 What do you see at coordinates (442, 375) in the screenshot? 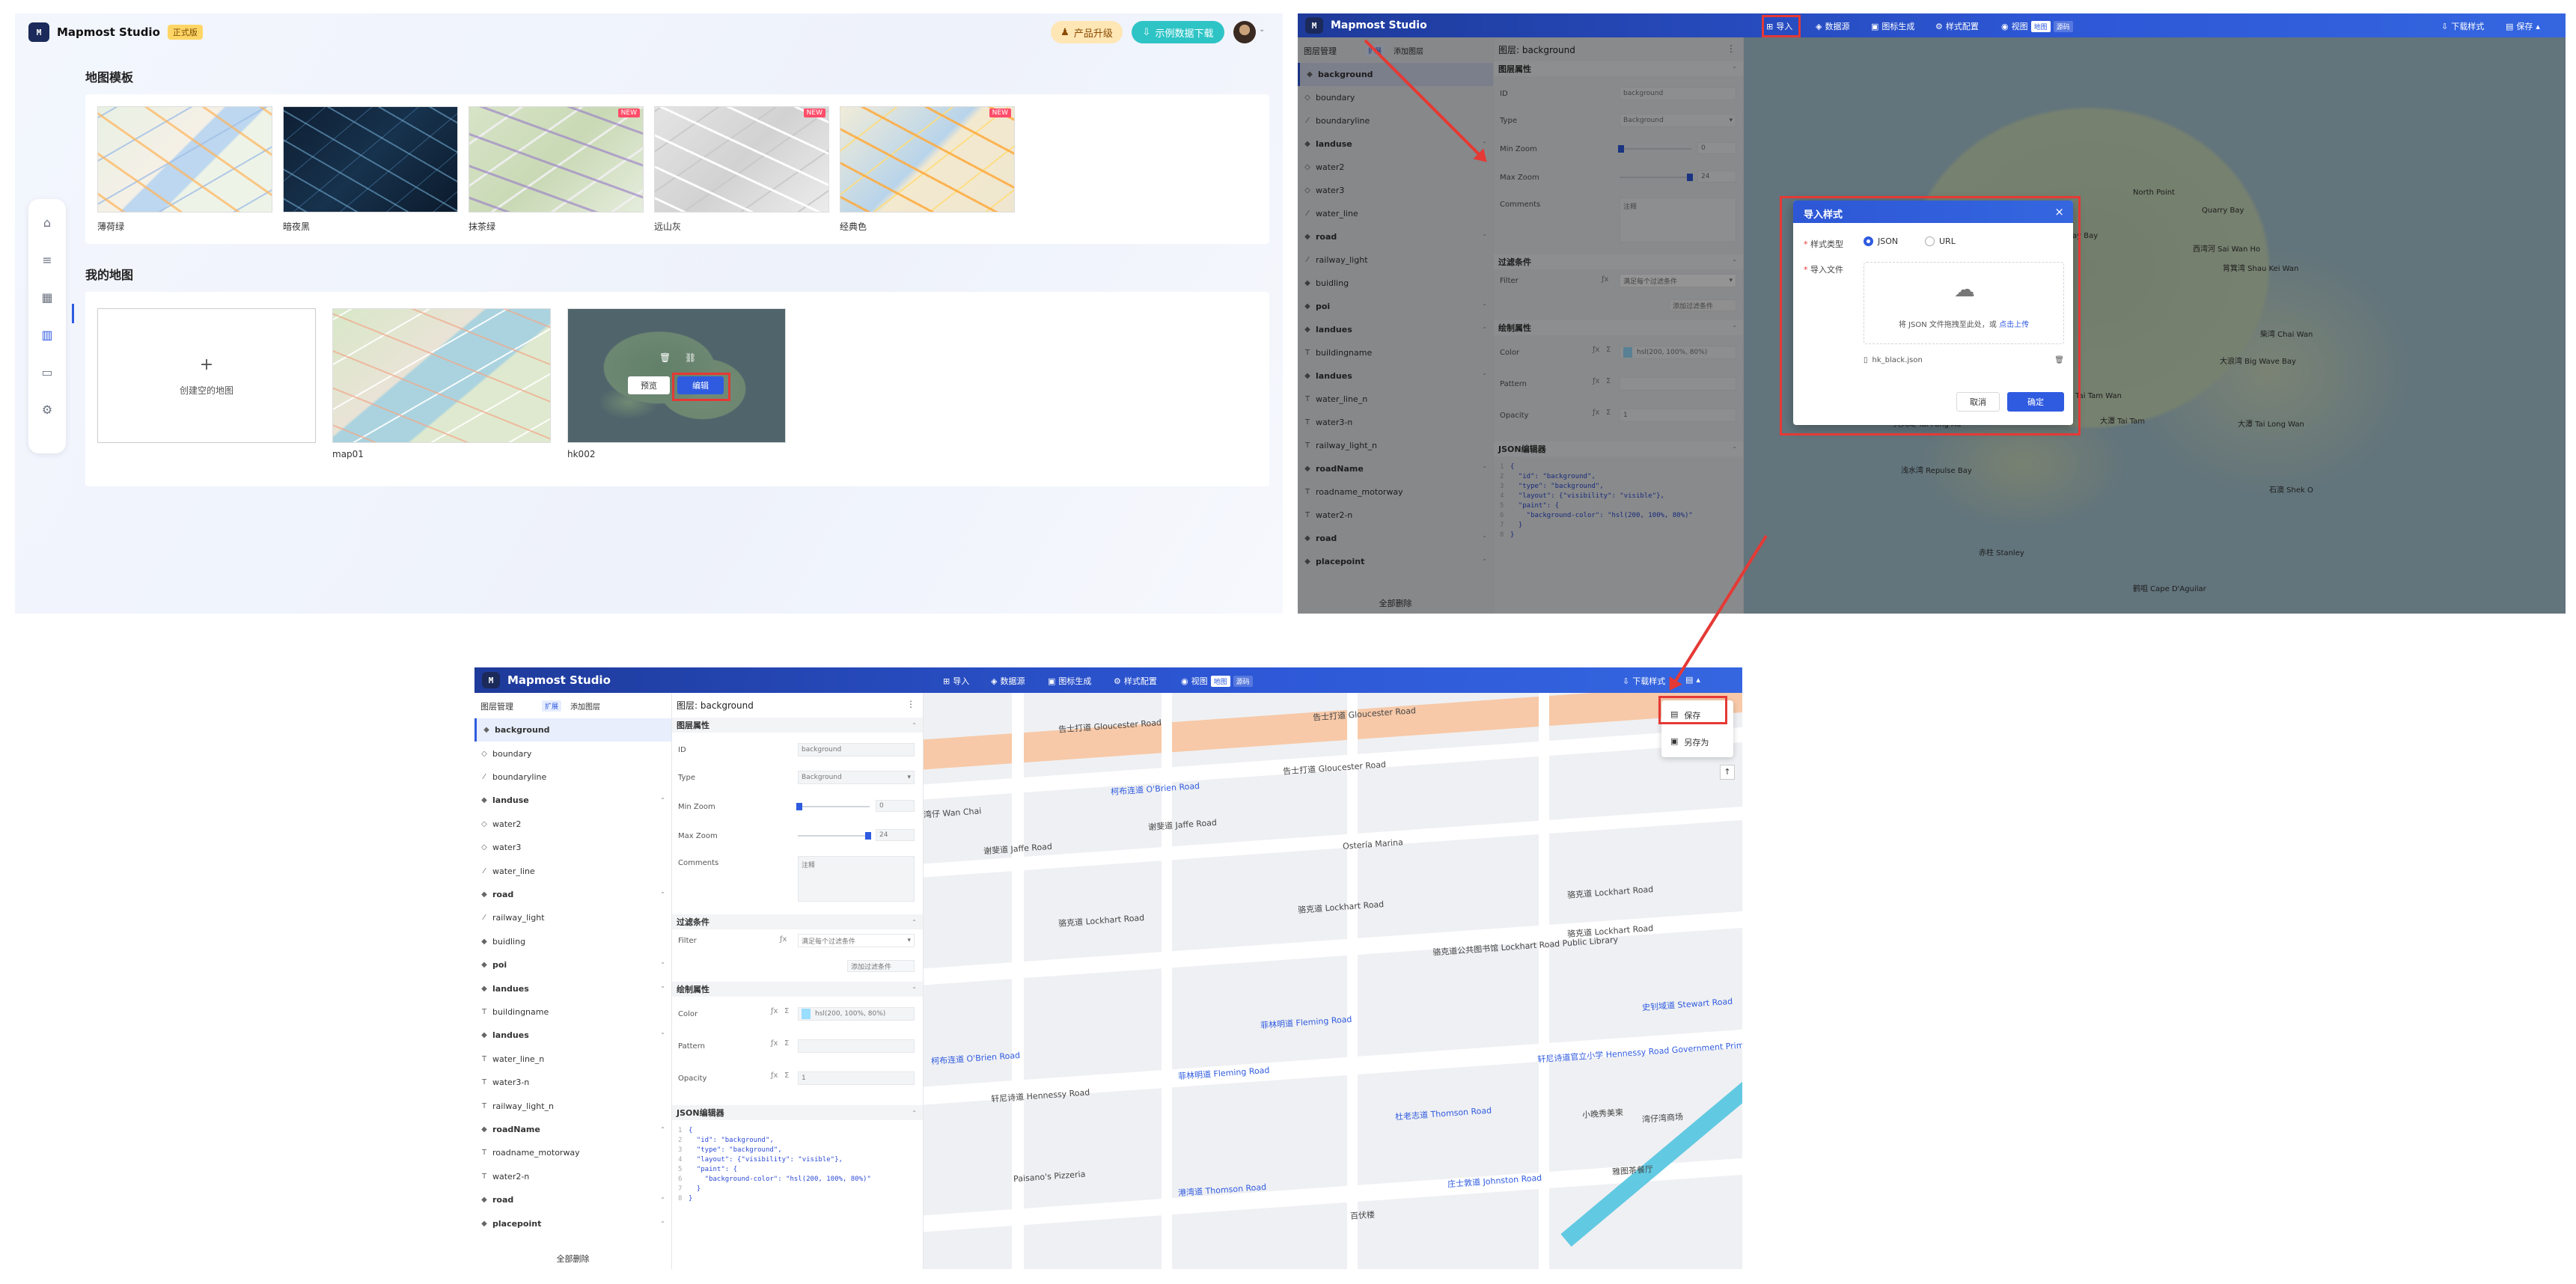
I see `map-thumb` at bounding box center [442, 375].